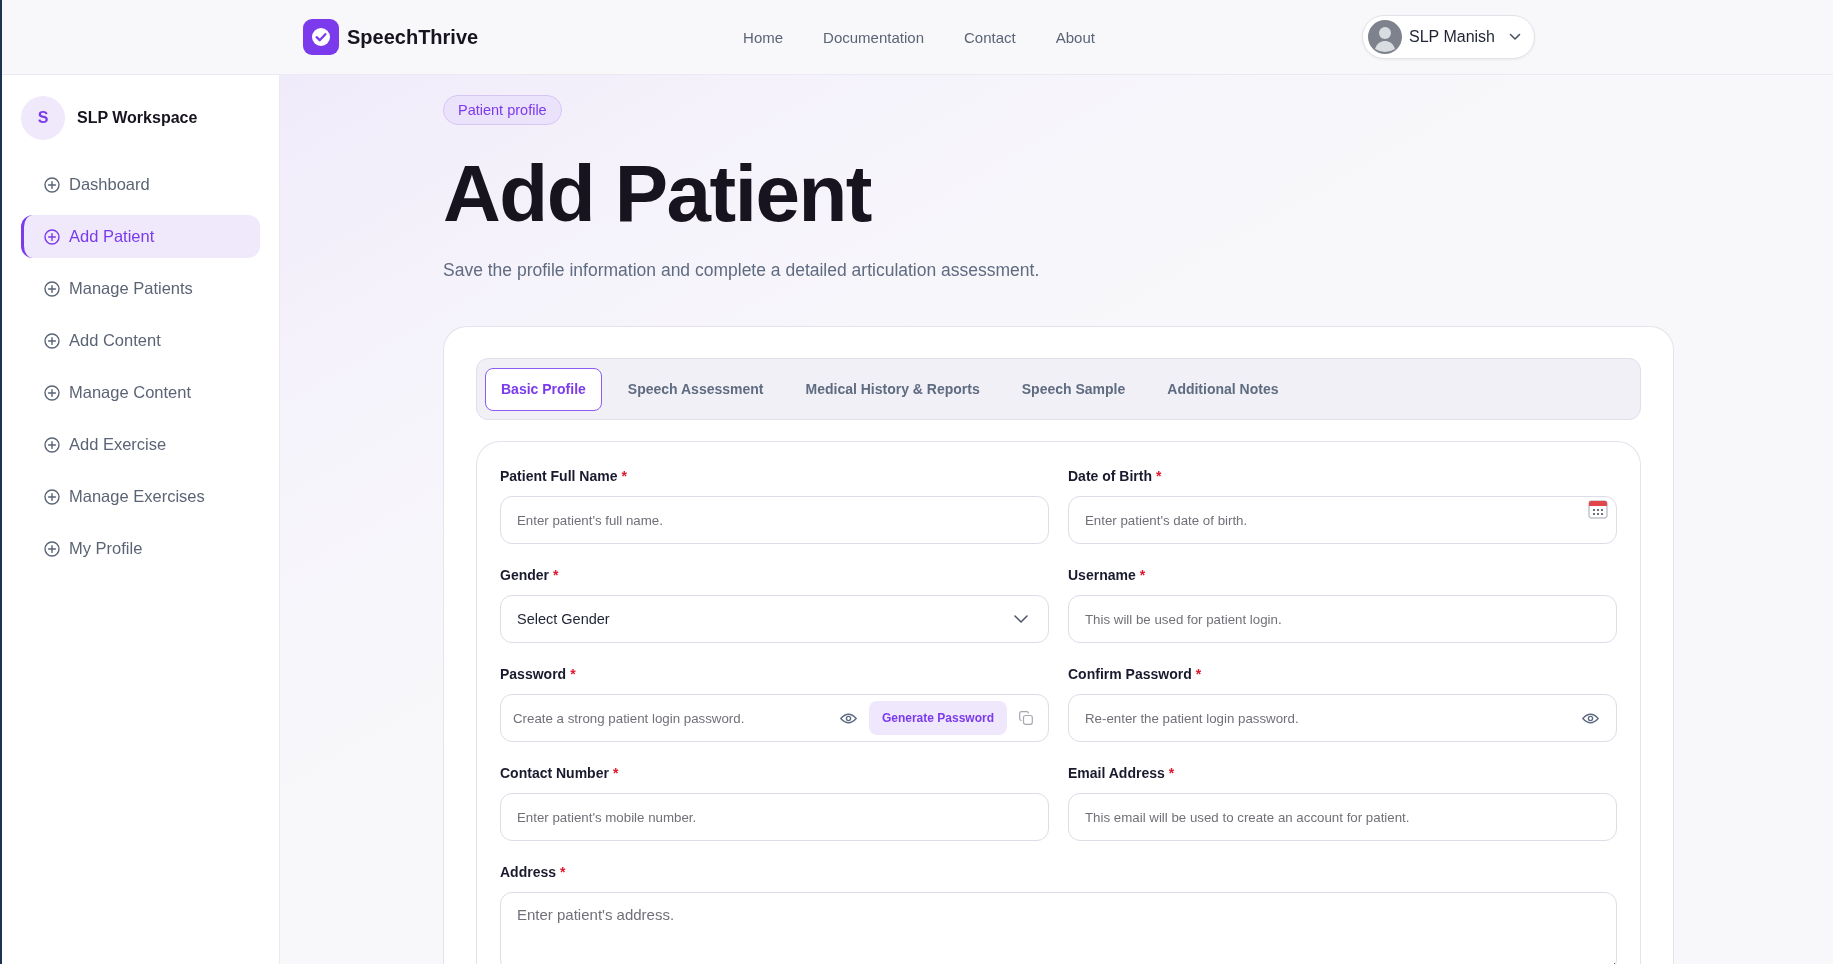 Image resolution: width=1833 pixels, height=964 pixels. Describe the element at coordinates (140, 496) in the screenshot. I see `sidebar-item: Manage Exercises` at that location.